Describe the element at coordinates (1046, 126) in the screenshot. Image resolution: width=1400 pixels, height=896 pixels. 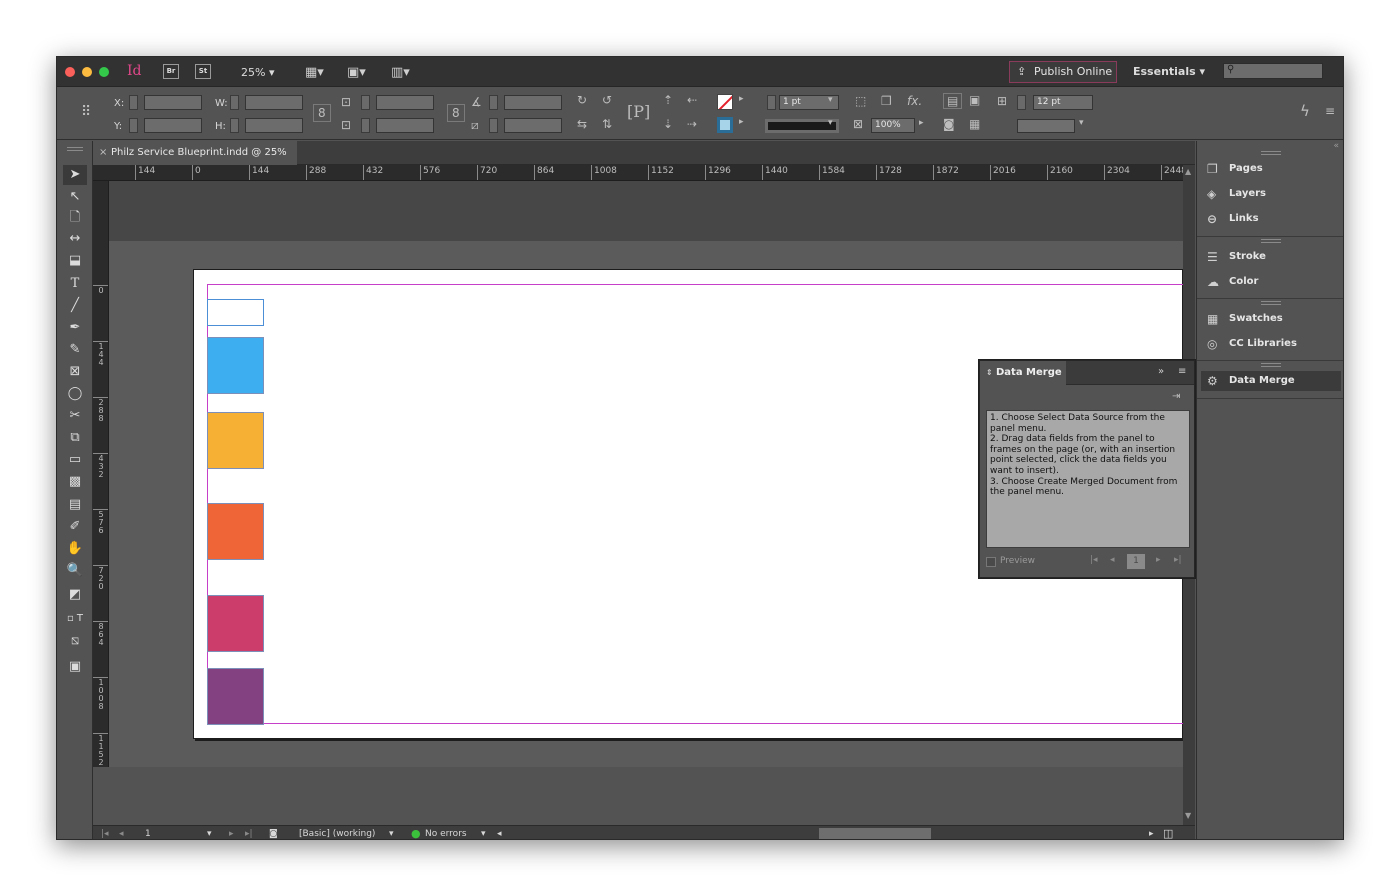
I see `object-style-select` at that location.